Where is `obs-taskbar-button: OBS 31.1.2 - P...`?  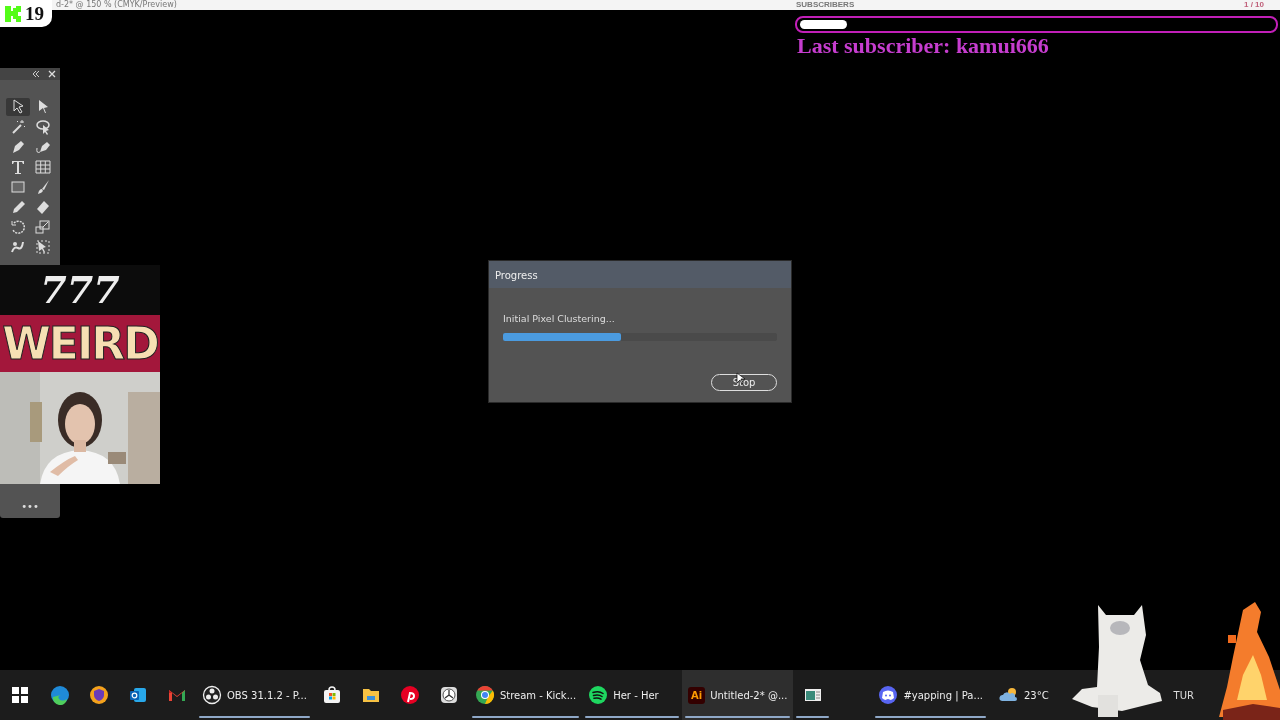
obs-taskbar-button: OBS 31.1.2 - P... is located at coordinates (254, 695).